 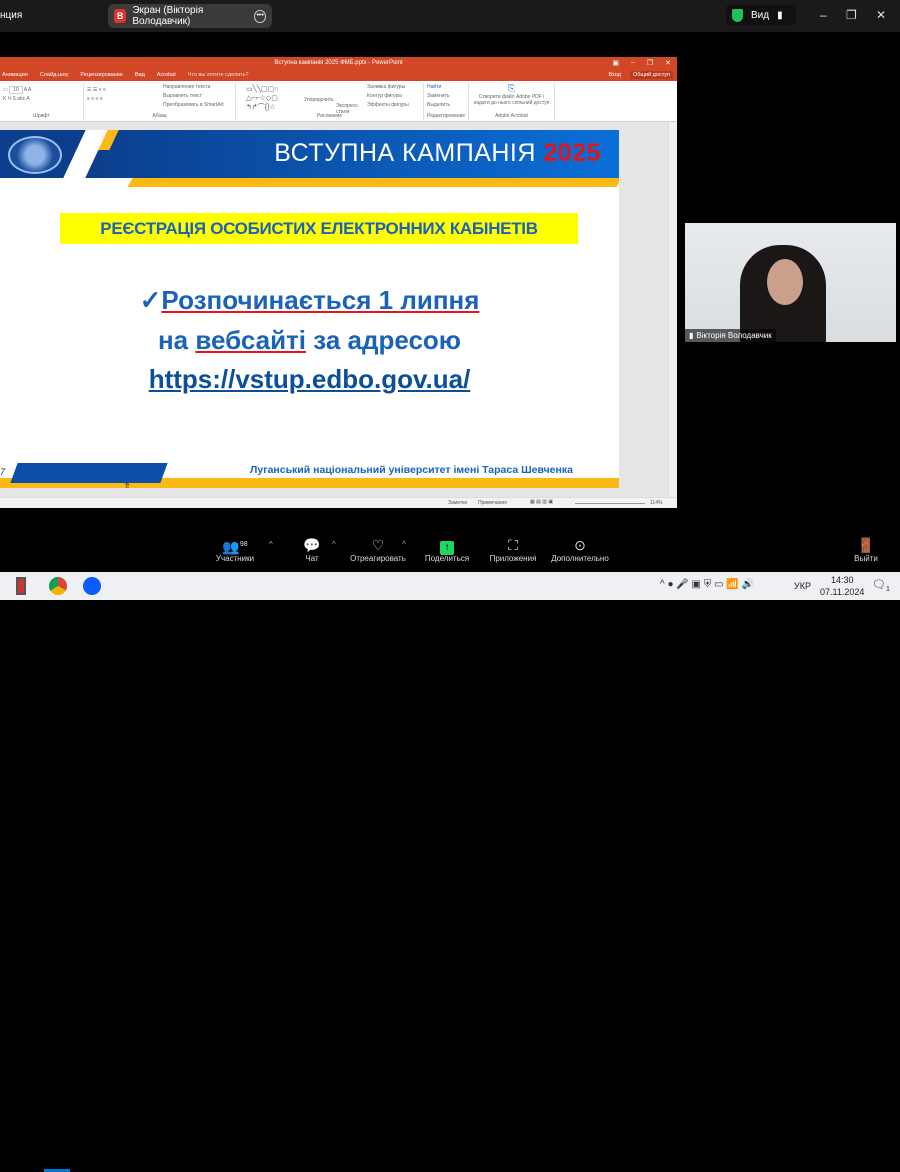 I want to click on participant-name: Вікторія Володавчик, so click(x=734, y=335).